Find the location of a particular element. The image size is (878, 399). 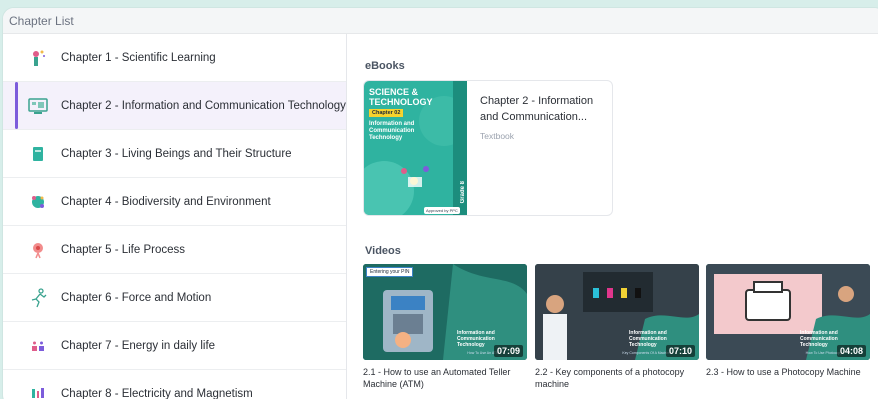

cover-title: SCIENCE & TECHNOLOGY is located at coordinates (401, 97).